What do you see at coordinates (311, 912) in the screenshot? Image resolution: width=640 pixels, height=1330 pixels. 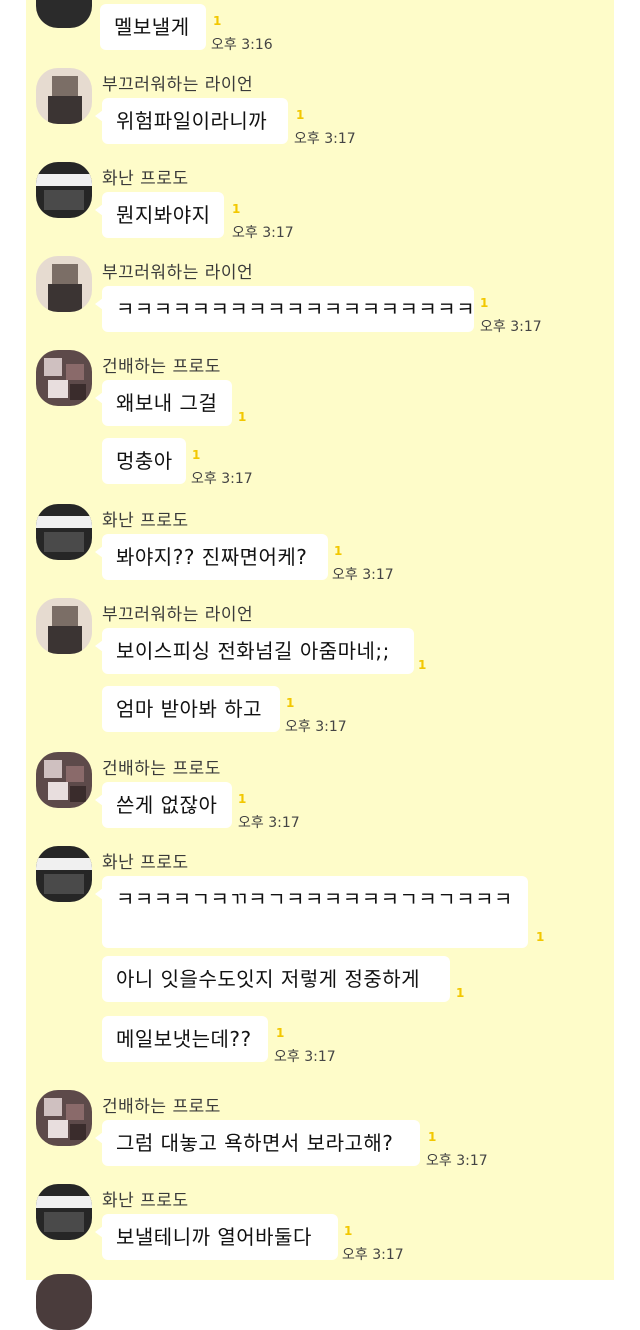 I see `message-bubble: ㅋㅋㅋㅋㄱㅋㄲㅋㄱㅋㅋㅋㅋㅋㅋㄱㅋㄱㅋㅋㅋ` at bounding box center [311, 912].